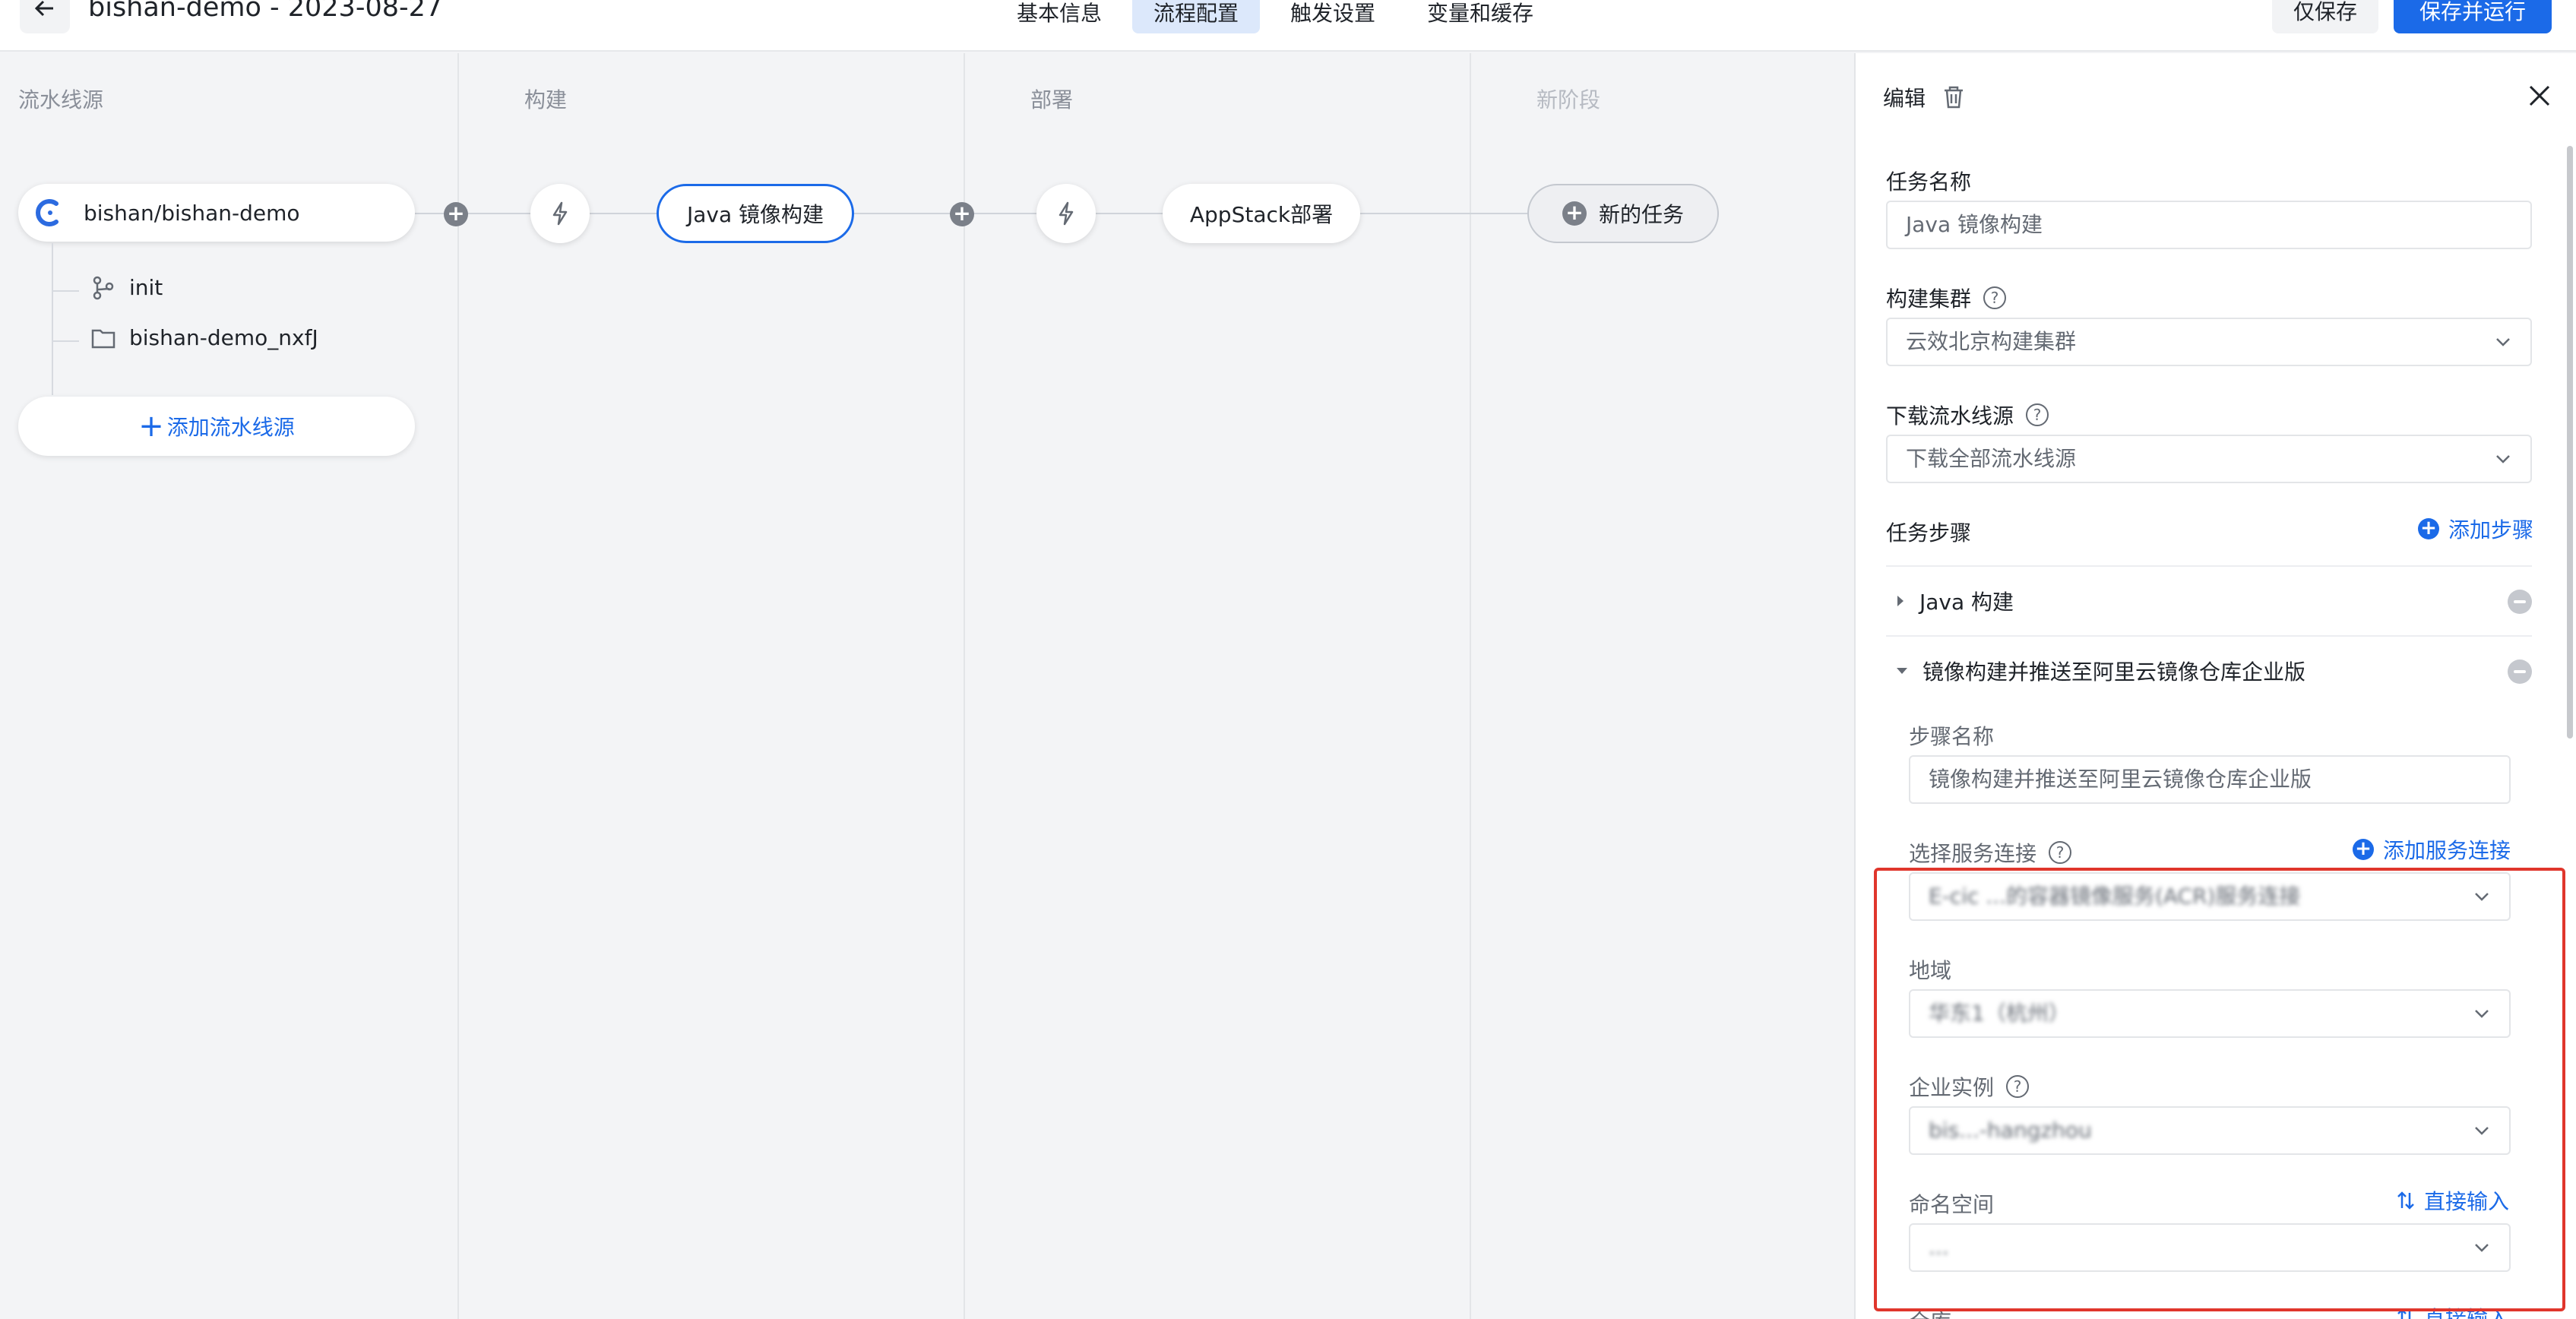 This screenshot has height=1319, width=2576. Describe the element at coordinates (2114, 672) in the screenshot. I see `step-name: 镜像构建并推送至阿里云镜像仓库企业版` at that location.